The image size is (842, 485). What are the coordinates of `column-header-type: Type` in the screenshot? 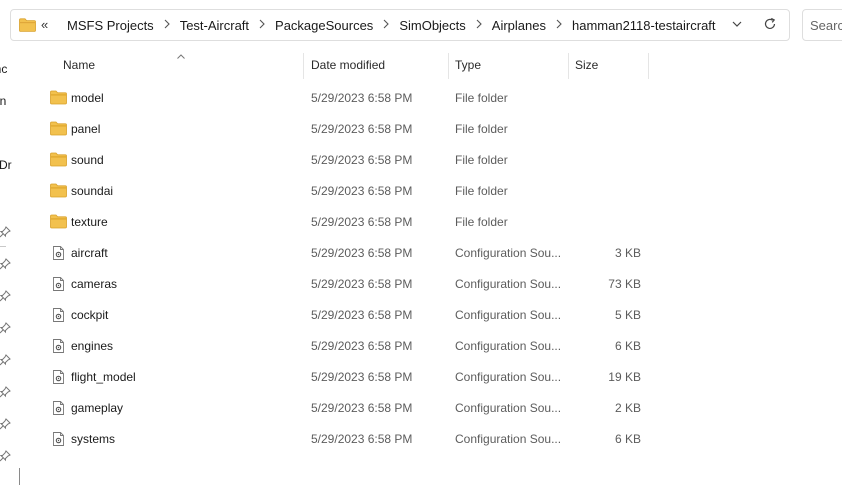 It's located at (468, 65).